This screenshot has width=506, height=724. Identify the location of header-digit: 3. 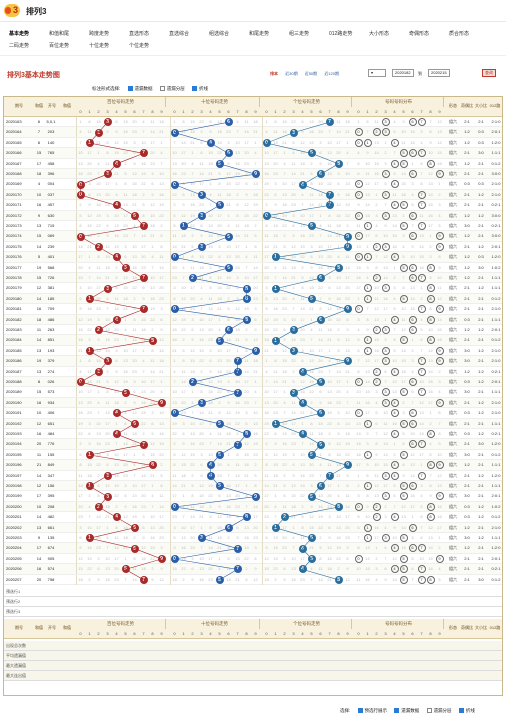
(107, 111).